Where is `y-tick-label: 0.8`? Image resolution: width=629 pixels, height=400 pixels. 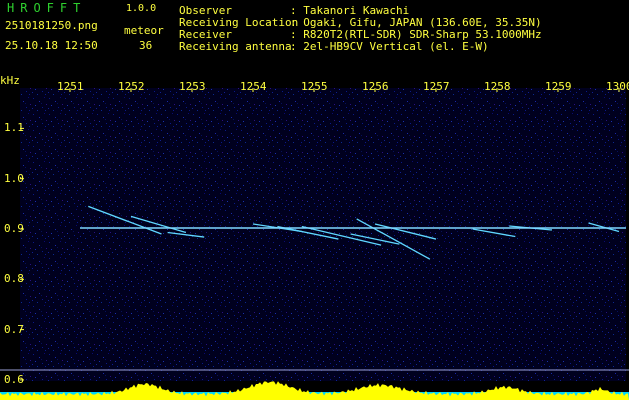 y-tick-label: 0.8 is located at coordinates (14, 279).